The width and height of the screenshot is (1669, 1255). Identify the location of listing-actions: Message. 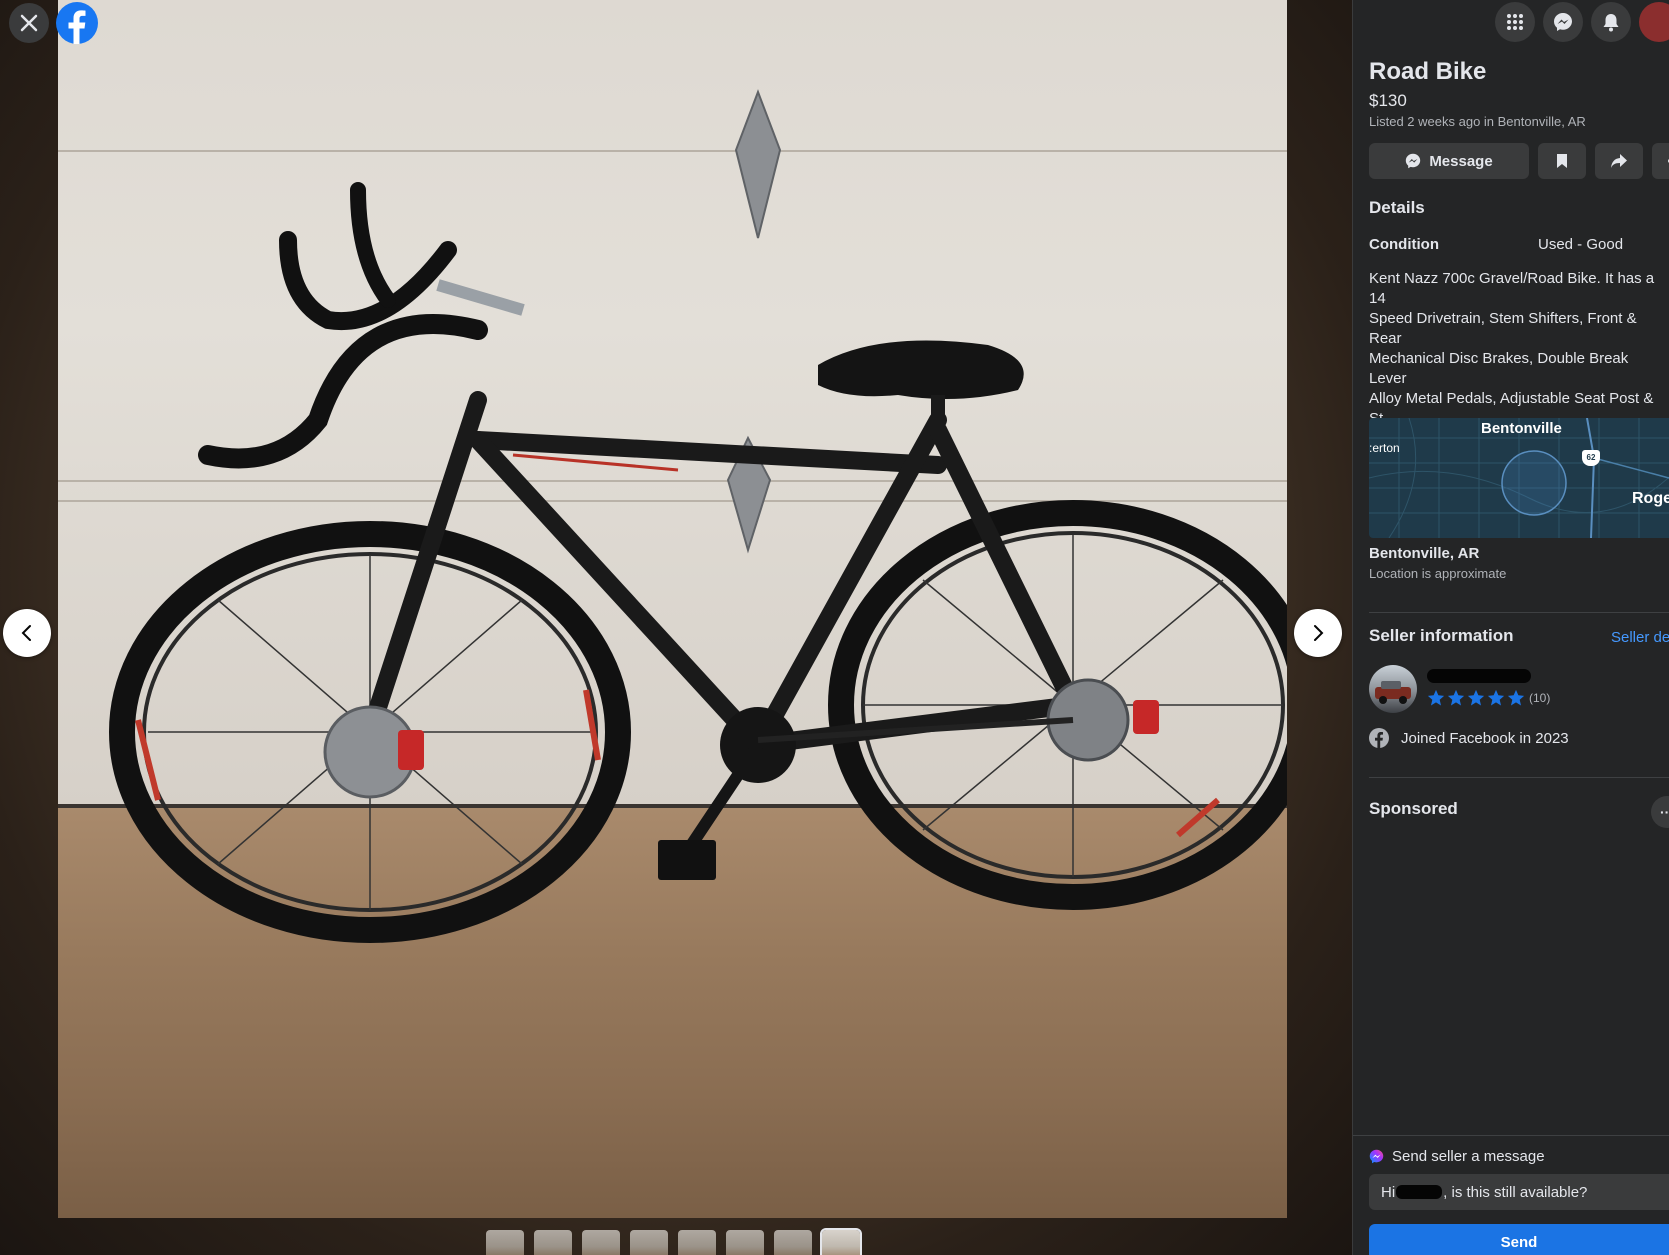
(1519, 161).